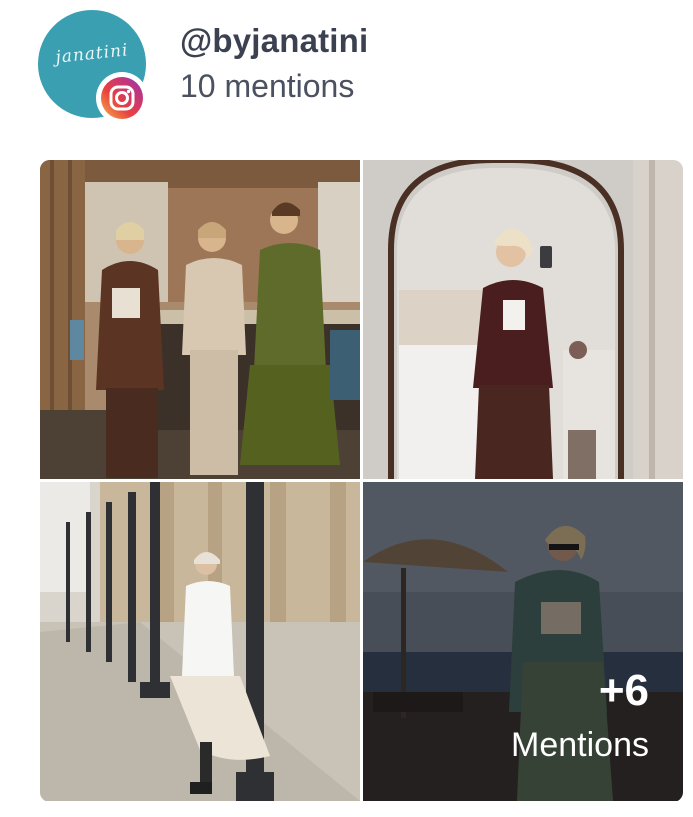 This screenshot has height=817, width=693. Describe the element at coordinates (623, 690) in the screenshot. I see `more-mentions-count: +6` at that location.